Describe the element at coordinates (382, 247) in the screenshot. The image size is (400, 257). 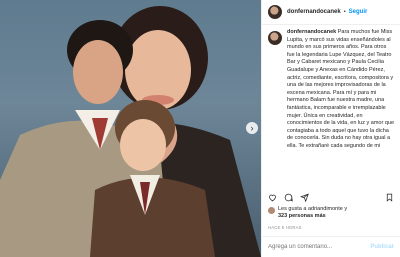
I see `publish-button: Publicar` at that location.